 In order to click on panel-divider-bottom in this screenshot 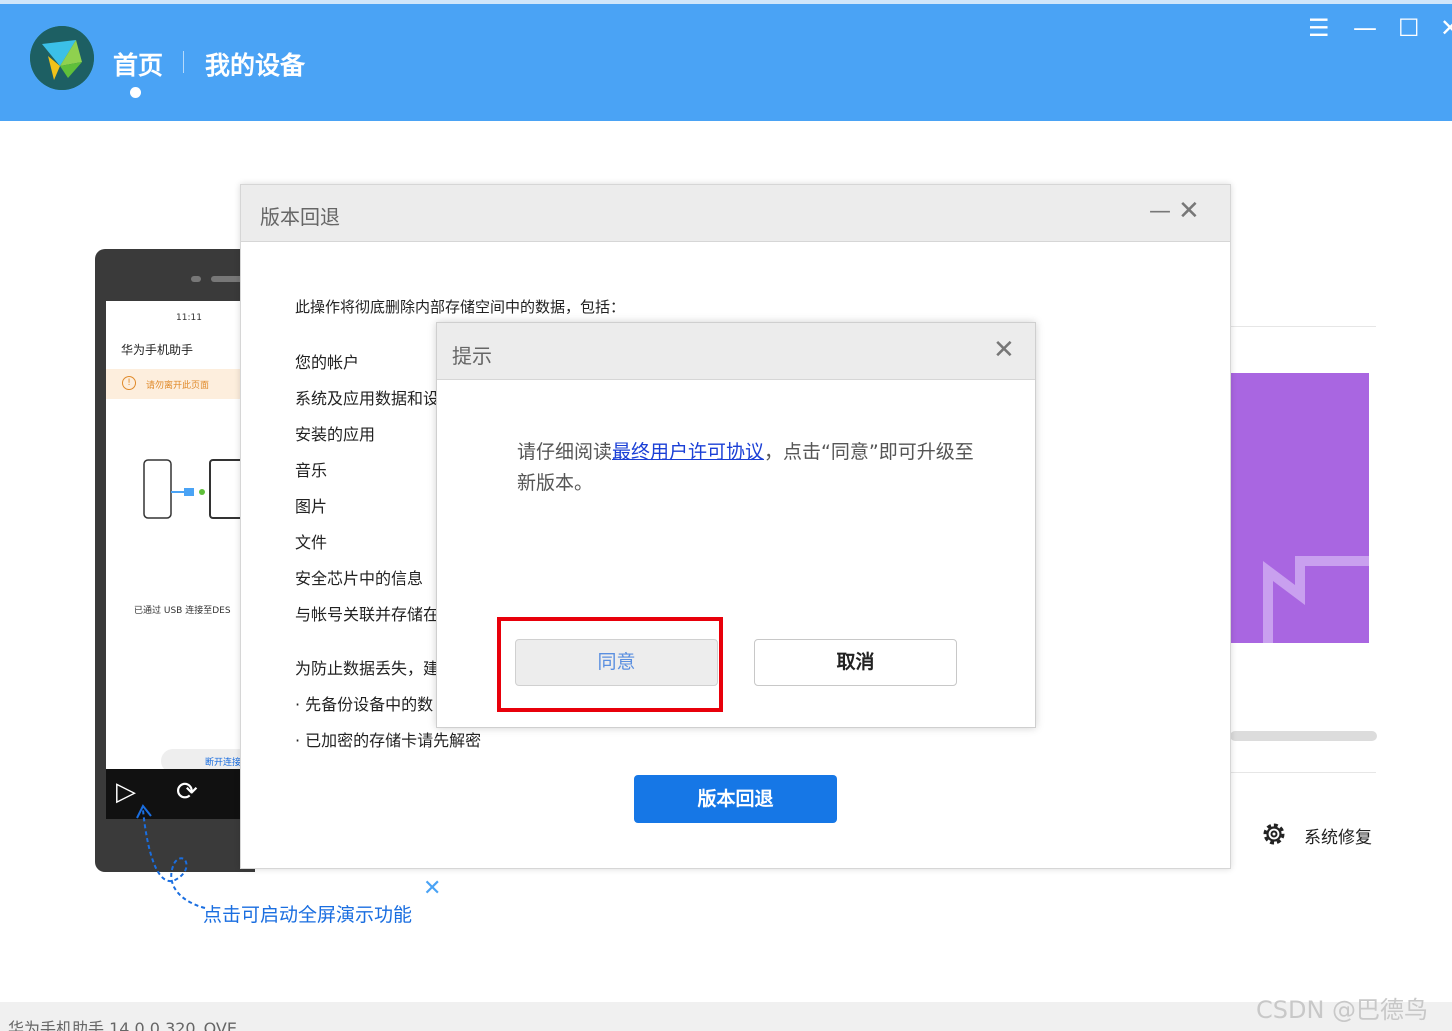, I will do `click(1303, 772)`.